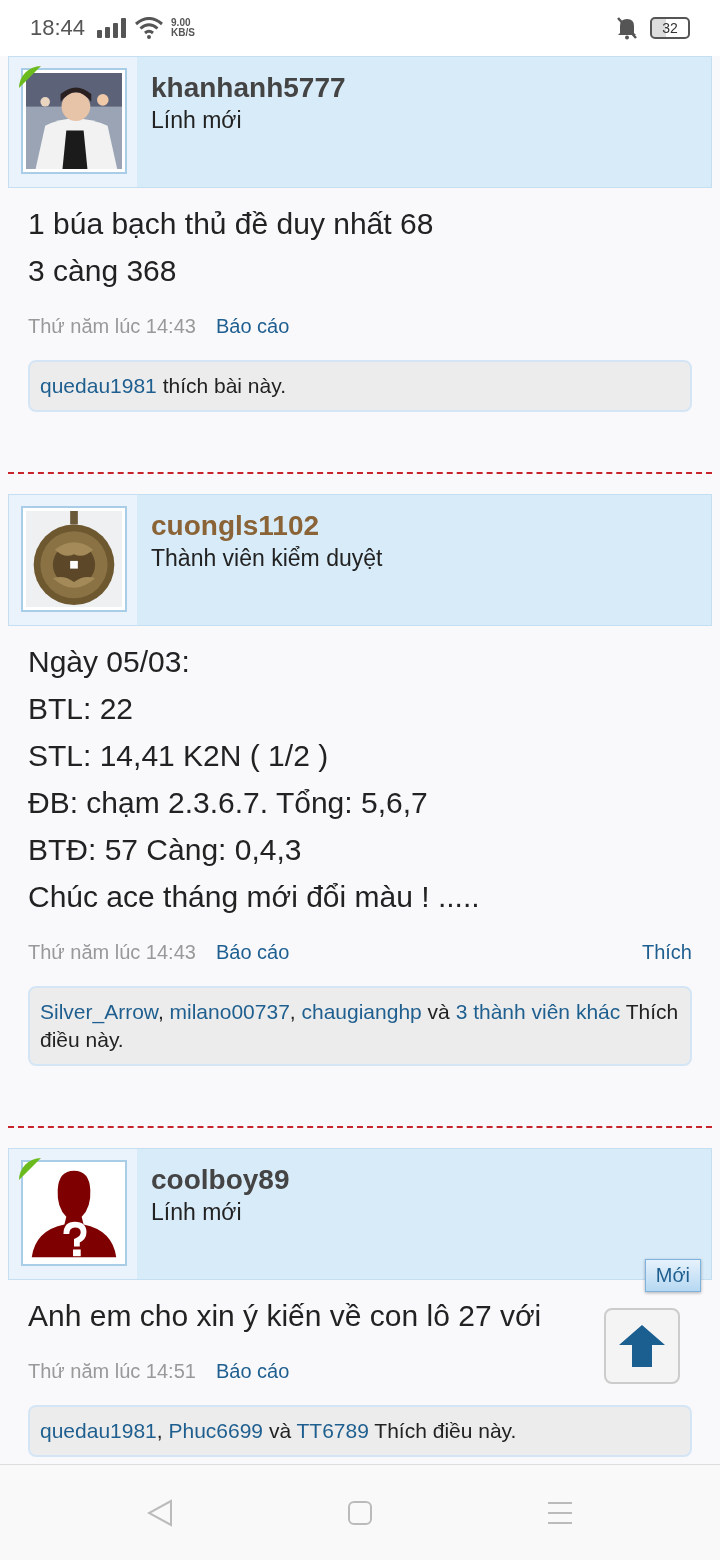 Image resolution: width=720 pixels, height=1560 pixels. I want to click on post-text: 3 càng 368, so click(102, 271).